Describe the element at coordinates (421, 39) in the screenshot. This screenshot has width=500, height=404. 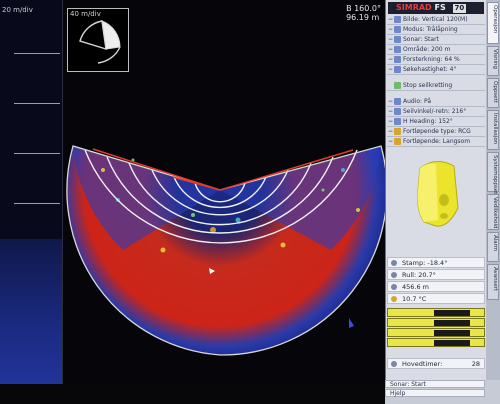
I see `setting-label: Sonar: Start` at that location.